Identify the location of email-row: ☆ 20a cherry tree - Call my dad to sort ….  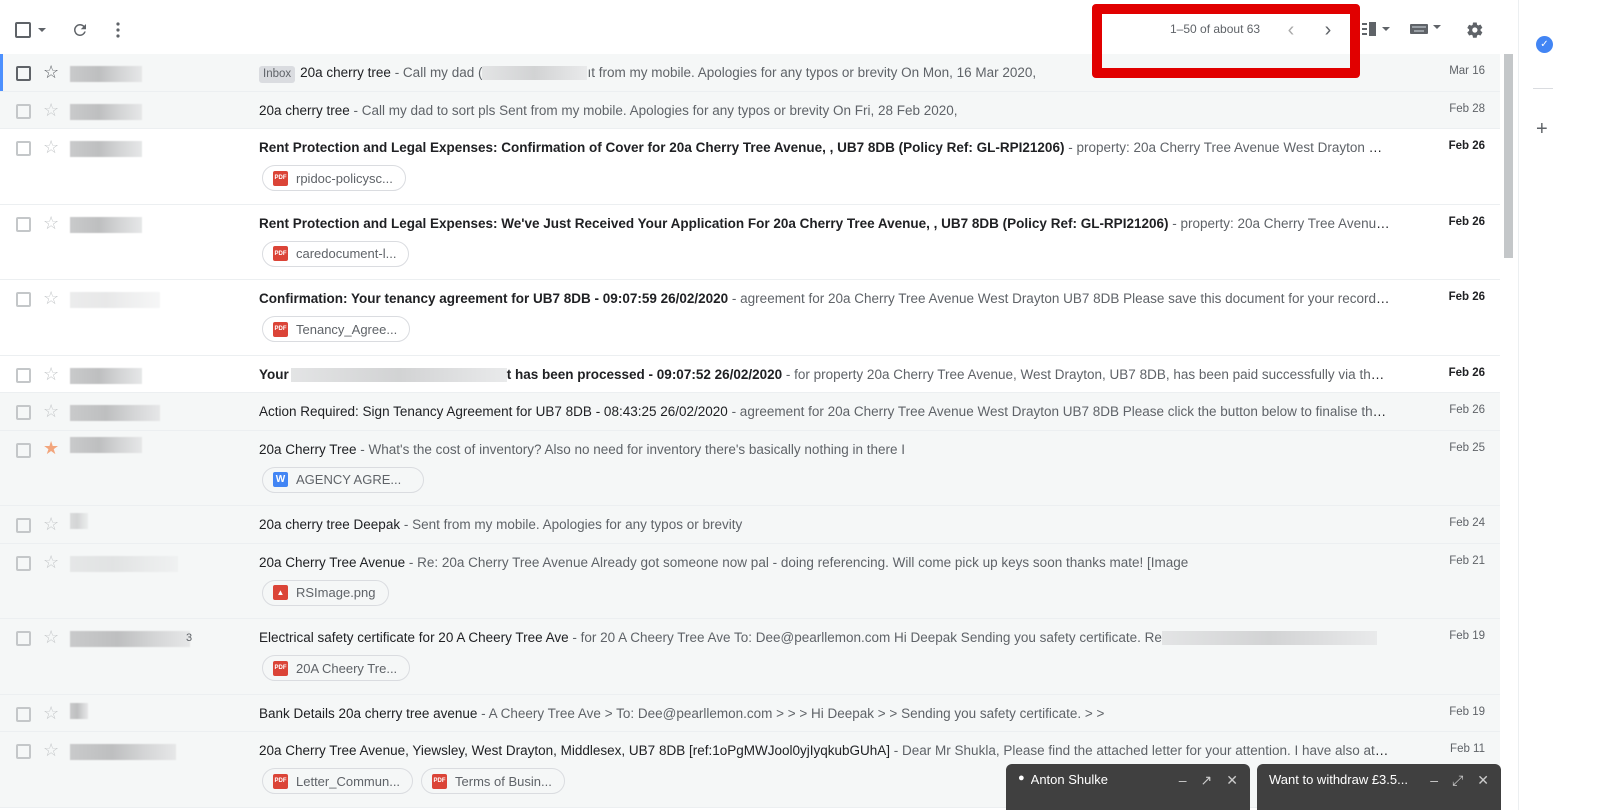
(750, 110).